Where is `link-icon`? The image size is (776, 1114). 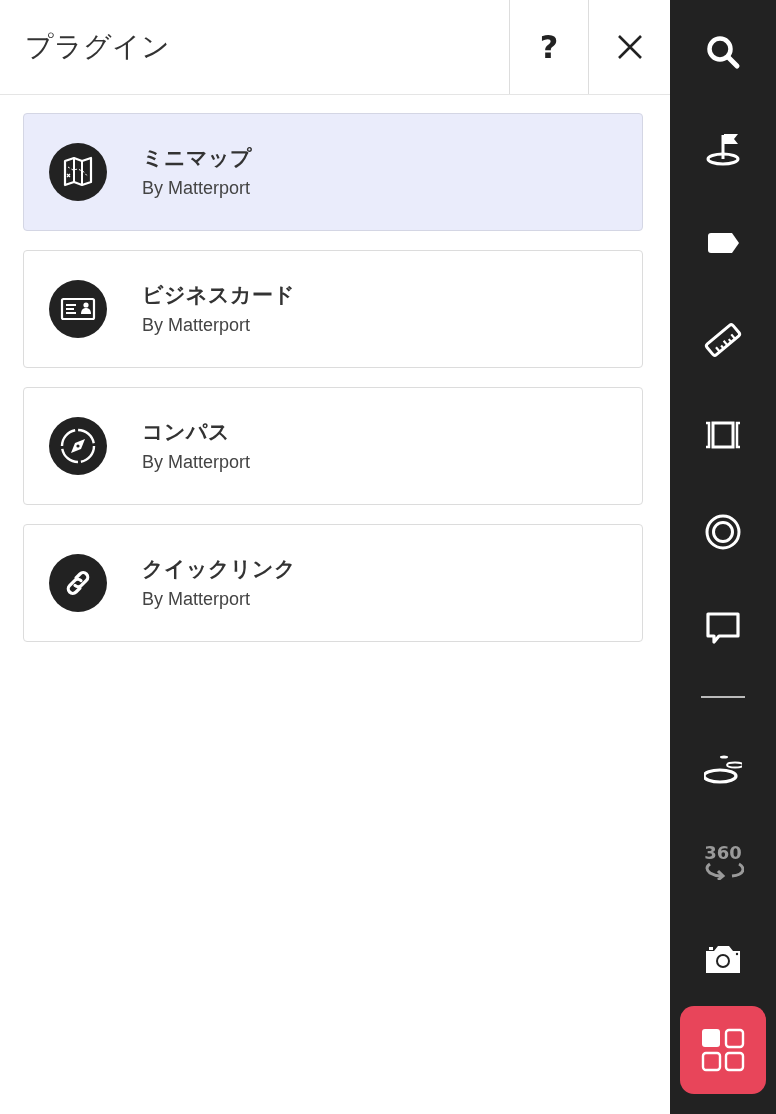
link-icon is located at coordinates (78, 583).